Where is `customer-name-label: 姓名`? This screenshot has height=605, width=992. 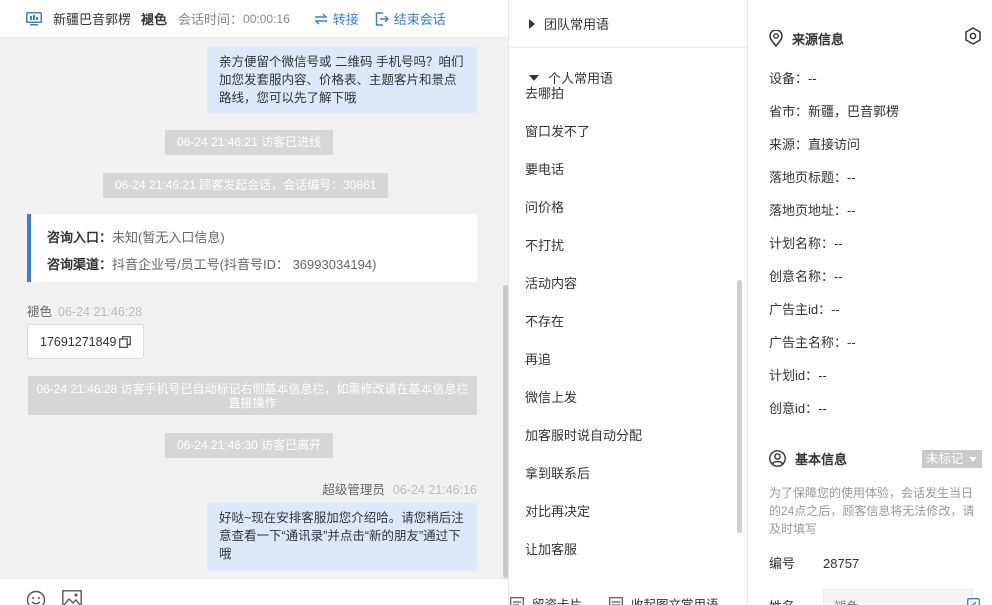 customer-name-label: 姓名 is located at coordinates (782, 600).